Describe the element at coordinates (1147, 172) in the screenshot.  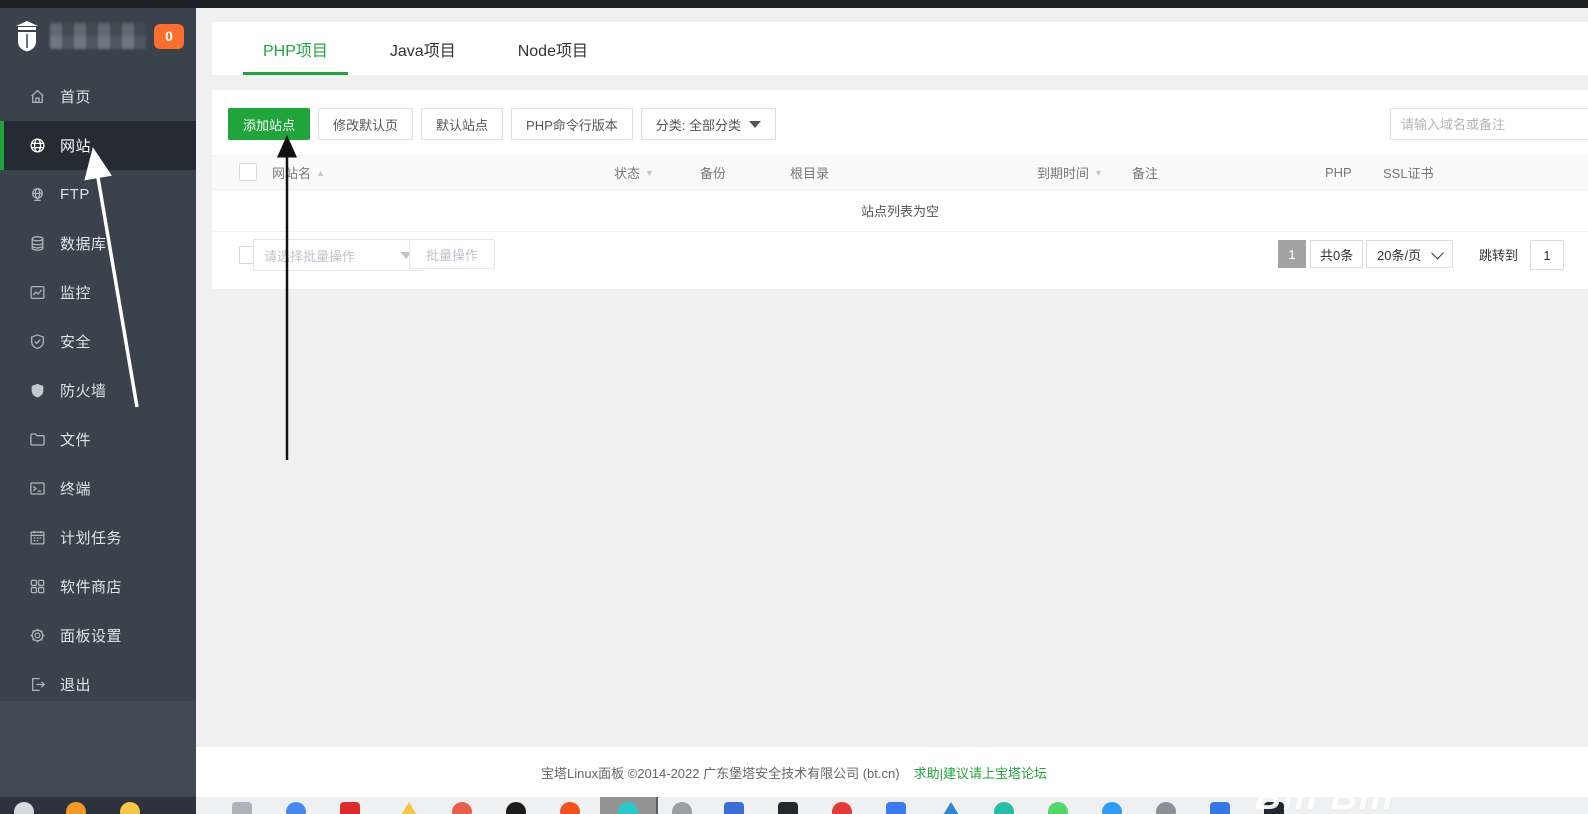
I see `column-header: 备注` at that location.